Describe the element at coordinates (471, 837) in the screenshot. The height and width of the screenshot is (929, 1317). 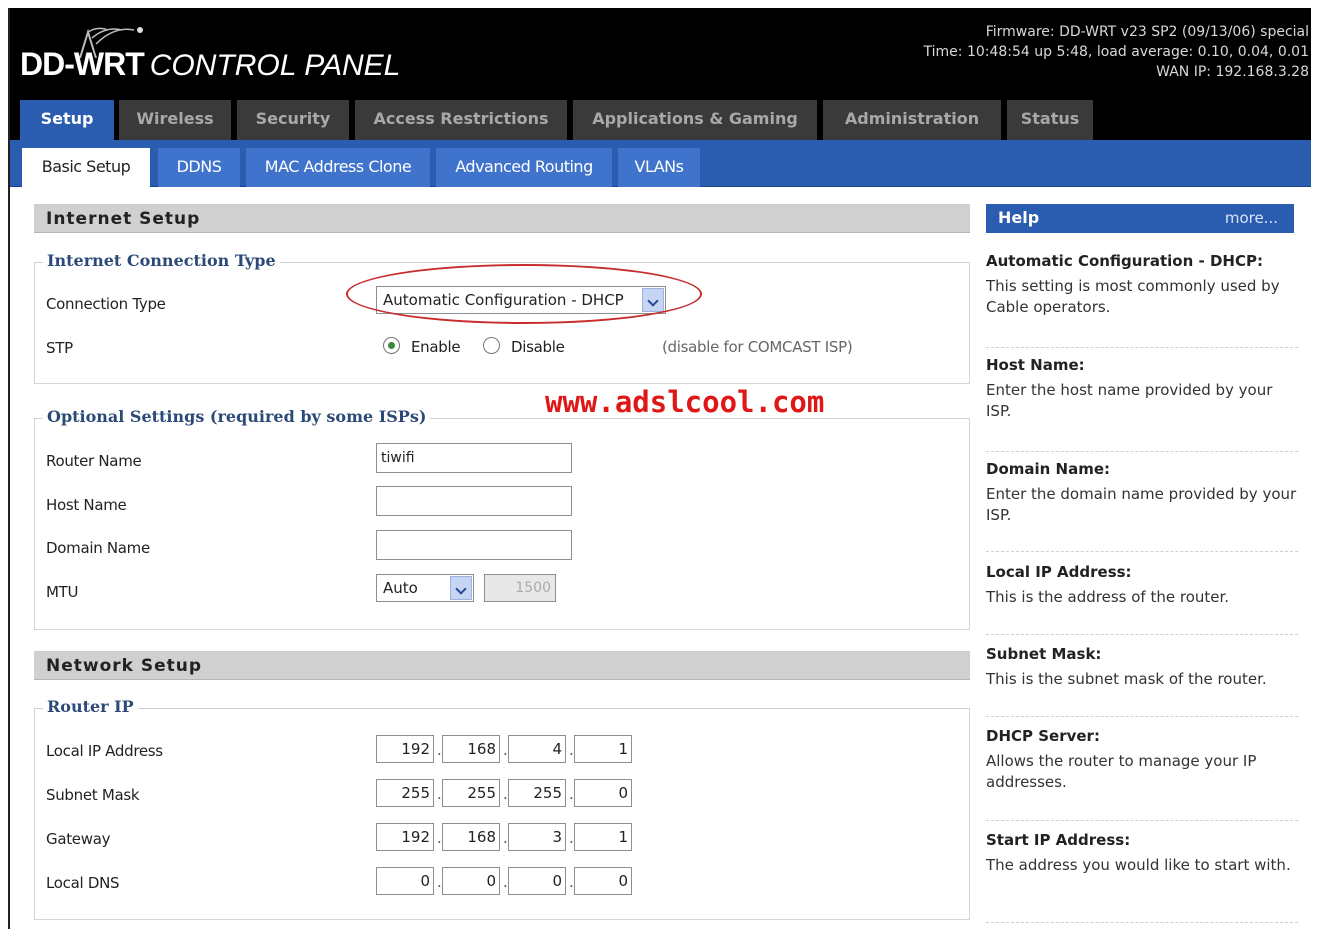
I see `gateway-octet-2: 168` at that location.